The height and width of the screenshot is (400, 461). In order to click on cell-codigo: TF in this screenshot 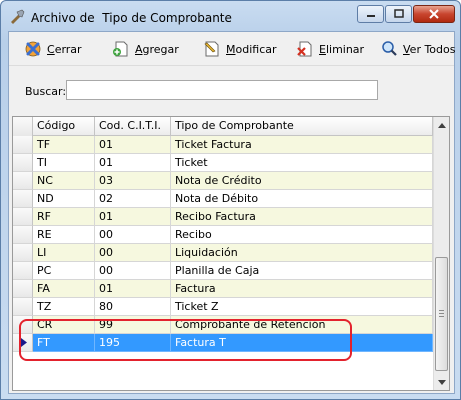, I will do `click(64, 145)`.